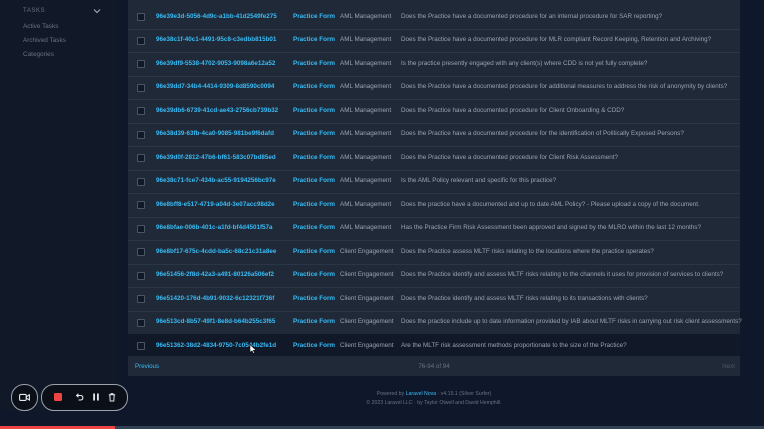 This screenshot has height=429, width=764. Describe the element at coordinates (34, 11) in the screenshot. I see `sidebar-heading-label: TASKS` at that location.